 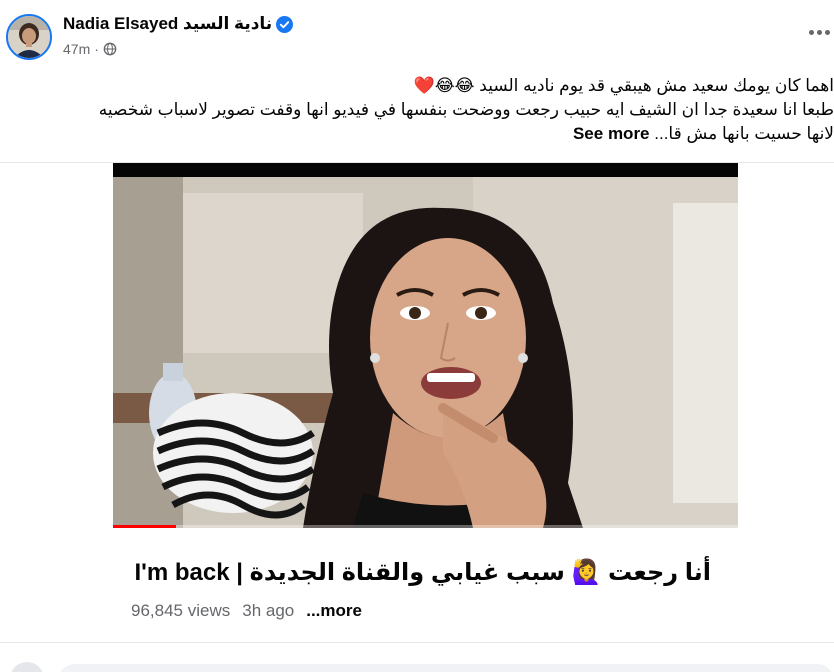 What do you see at coordinates (417, 134) in the screenshot?
I see `caption-line-3: لانها حسيت بانها مش قا... See more` at bounding box center [417, 134].